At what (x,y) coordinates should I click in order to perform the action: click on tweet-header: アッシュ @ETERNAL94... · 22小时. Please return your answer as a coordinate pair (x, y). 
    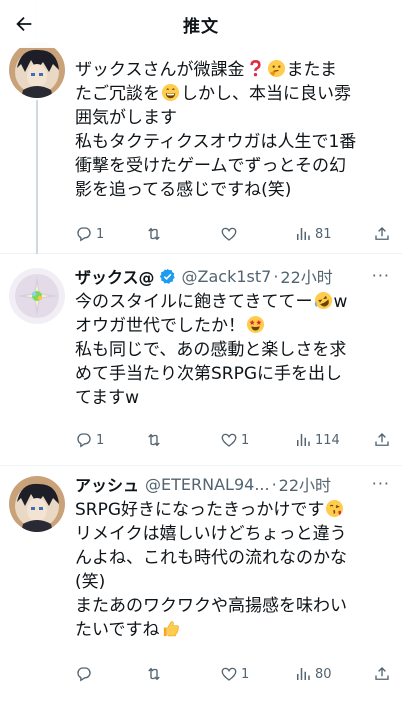
    Looking at the image, I should click on (232, 484).